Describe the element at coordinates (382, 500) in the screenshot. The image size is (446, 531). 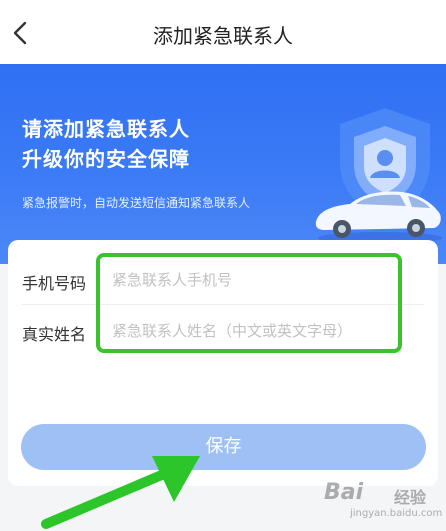
I see `watermark: Bai 经验 jingyan.baidu.com` at that location.